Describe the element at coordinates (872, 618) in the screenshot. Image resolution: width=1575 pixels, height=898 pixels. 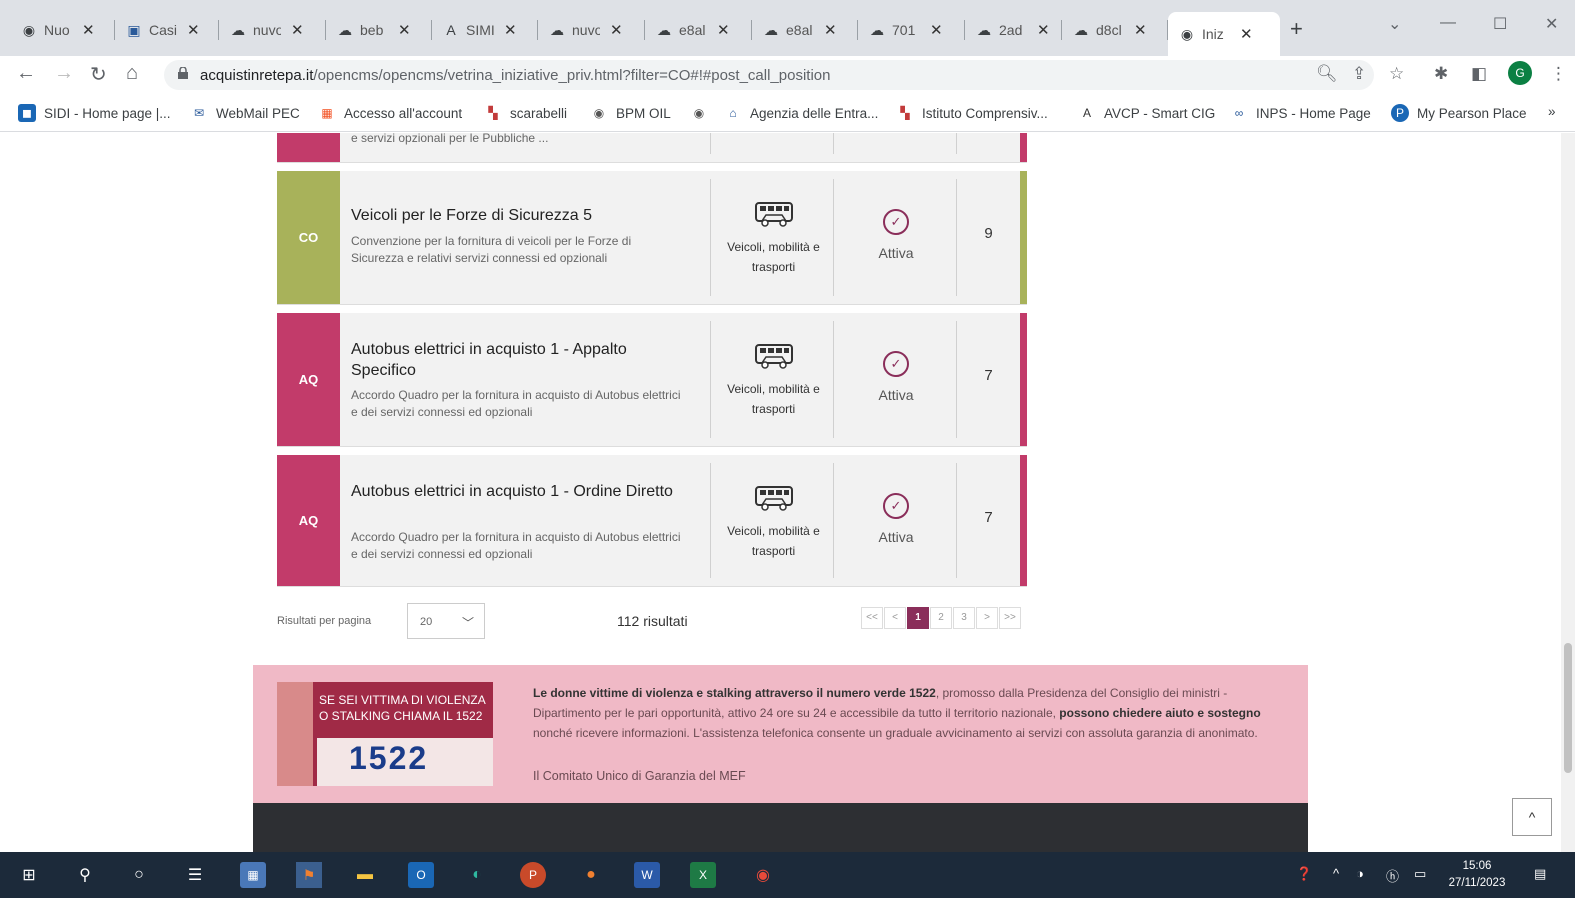
I see `page-button: <<` at that location.